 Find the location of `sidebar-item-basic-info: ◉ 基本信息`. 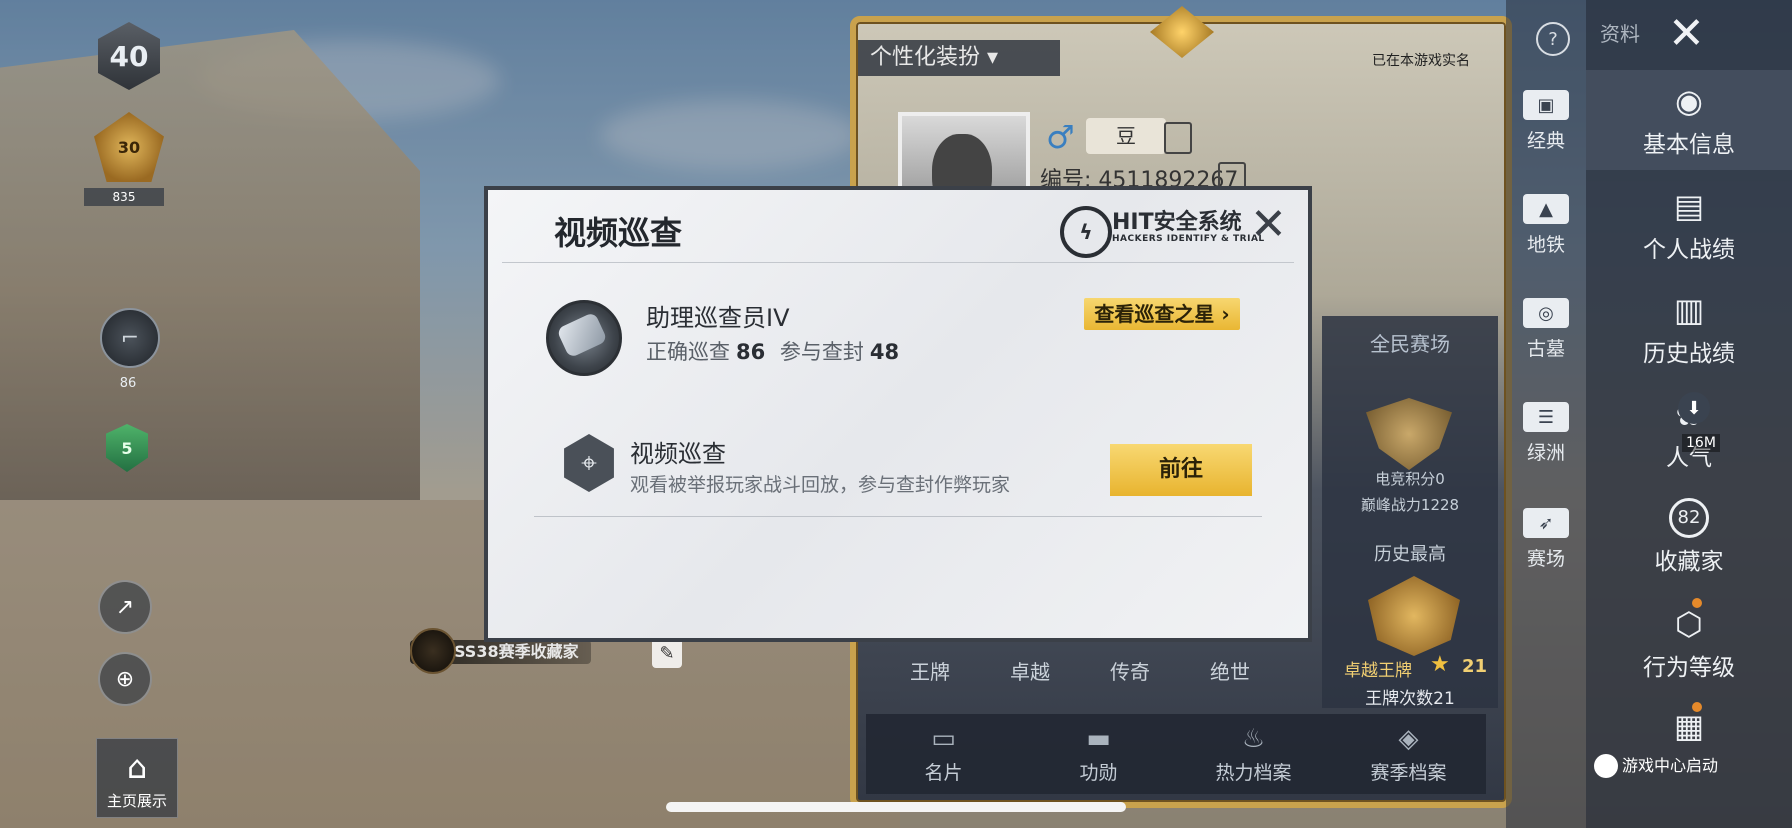

sidebar-item-basic-info: ◉ 基本信息 is located at coordinates (1689, 120).